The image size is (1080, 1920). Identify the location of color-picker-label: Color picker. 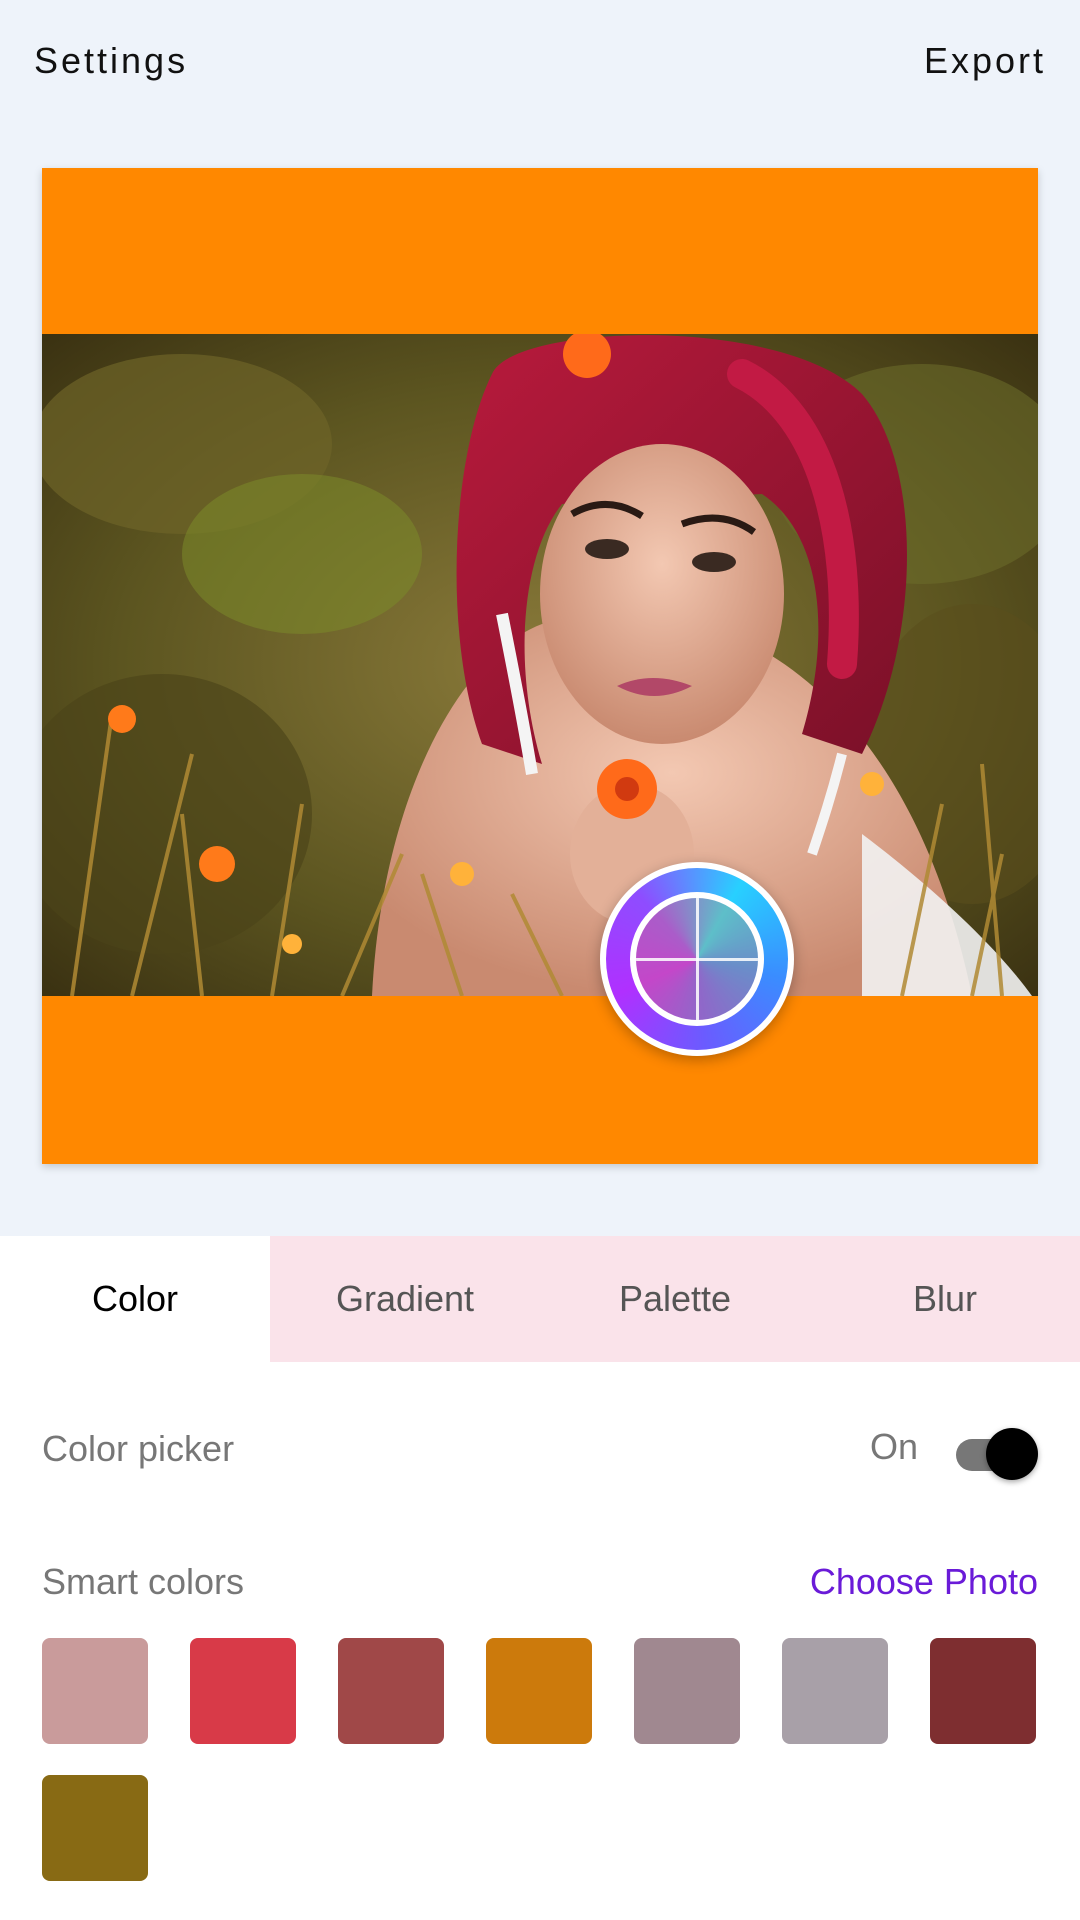
(138, 1448).